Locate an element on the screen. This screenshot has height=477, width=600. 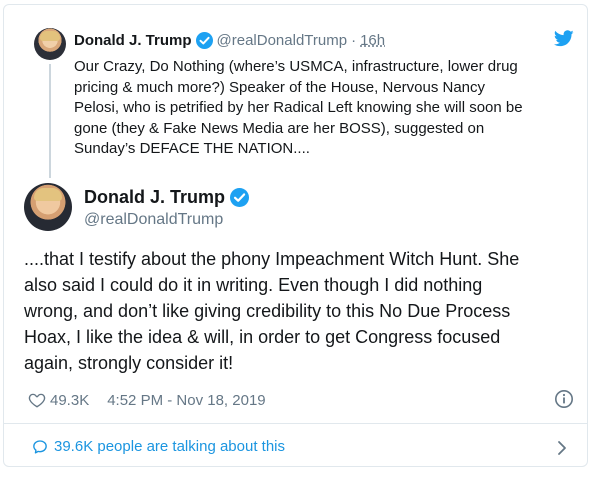
parent-tweet-time: 16h is located at coordinates (372, 40).